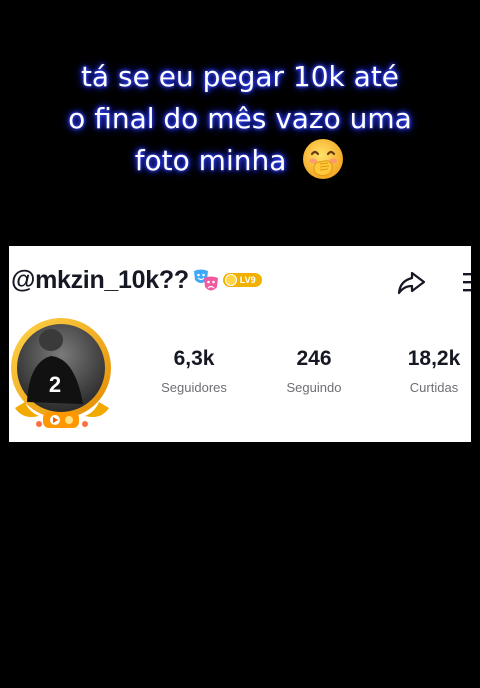 The width and height of the screenshot is (480, 688). Describe the element at coordinates (100, 279) in the screenshot. I see `profile-username: @mkzin_10k??` at that location.